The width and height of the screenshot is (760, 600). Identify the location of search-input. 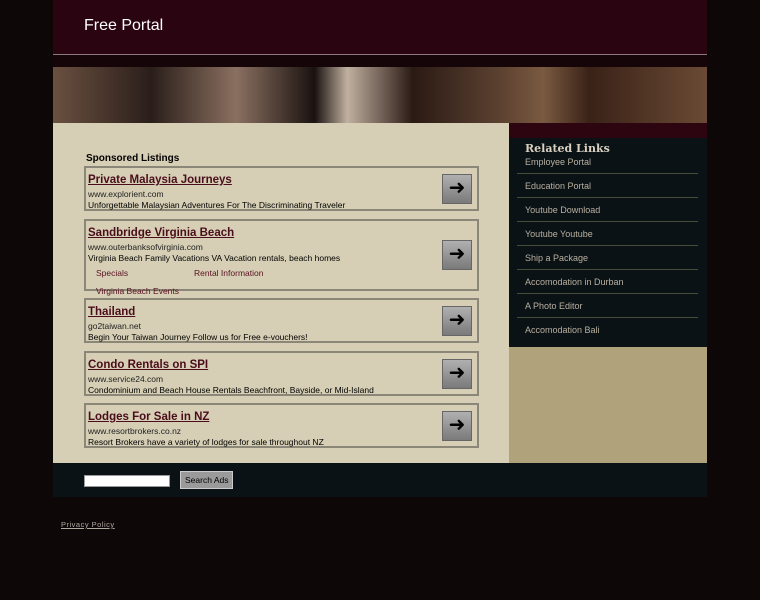
(127, 481).